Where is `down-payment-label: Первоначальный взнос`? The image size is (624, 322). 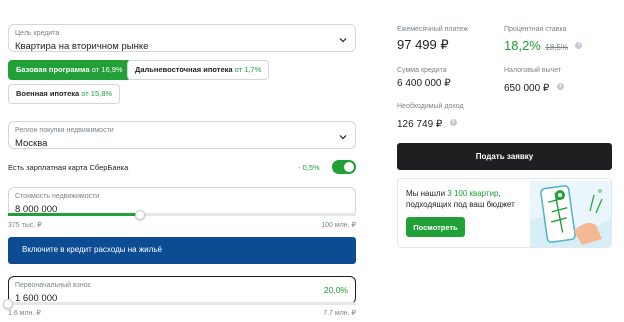
down-payment-label: Первоначальный взнос is located at coordinates (53, 285).